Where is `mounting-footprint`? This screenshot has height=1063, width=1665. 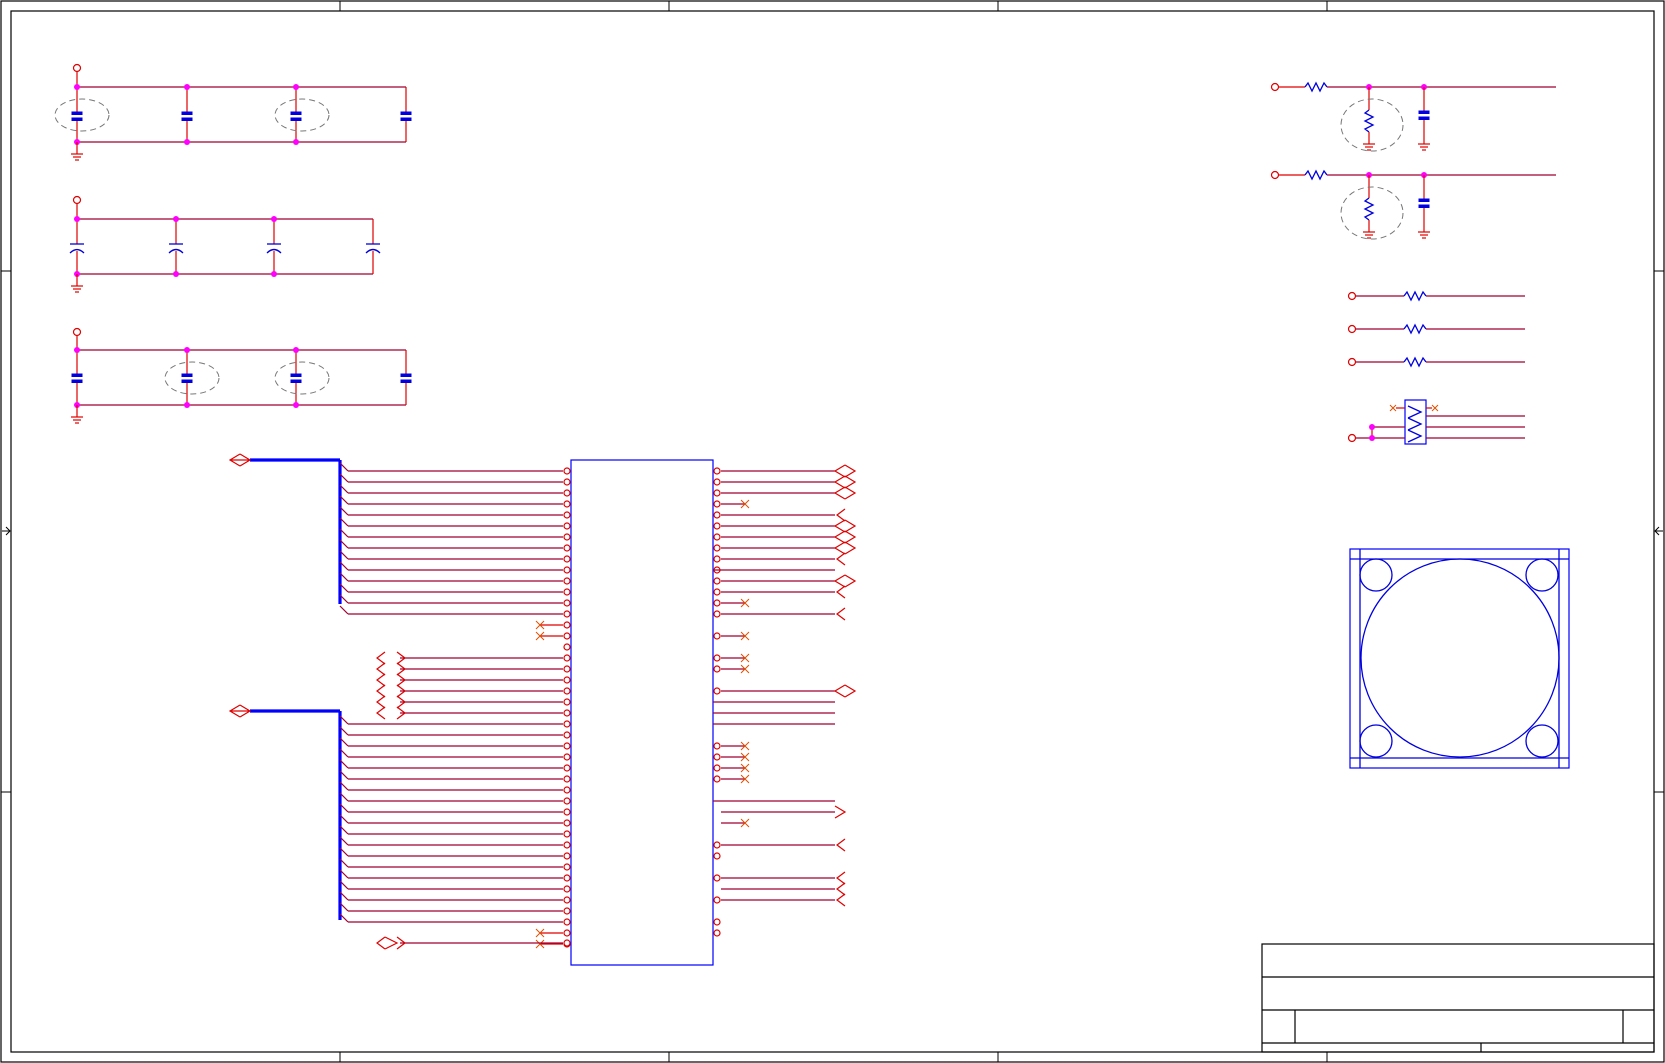 mounting-footprint is located at coordinates (1459, 658).